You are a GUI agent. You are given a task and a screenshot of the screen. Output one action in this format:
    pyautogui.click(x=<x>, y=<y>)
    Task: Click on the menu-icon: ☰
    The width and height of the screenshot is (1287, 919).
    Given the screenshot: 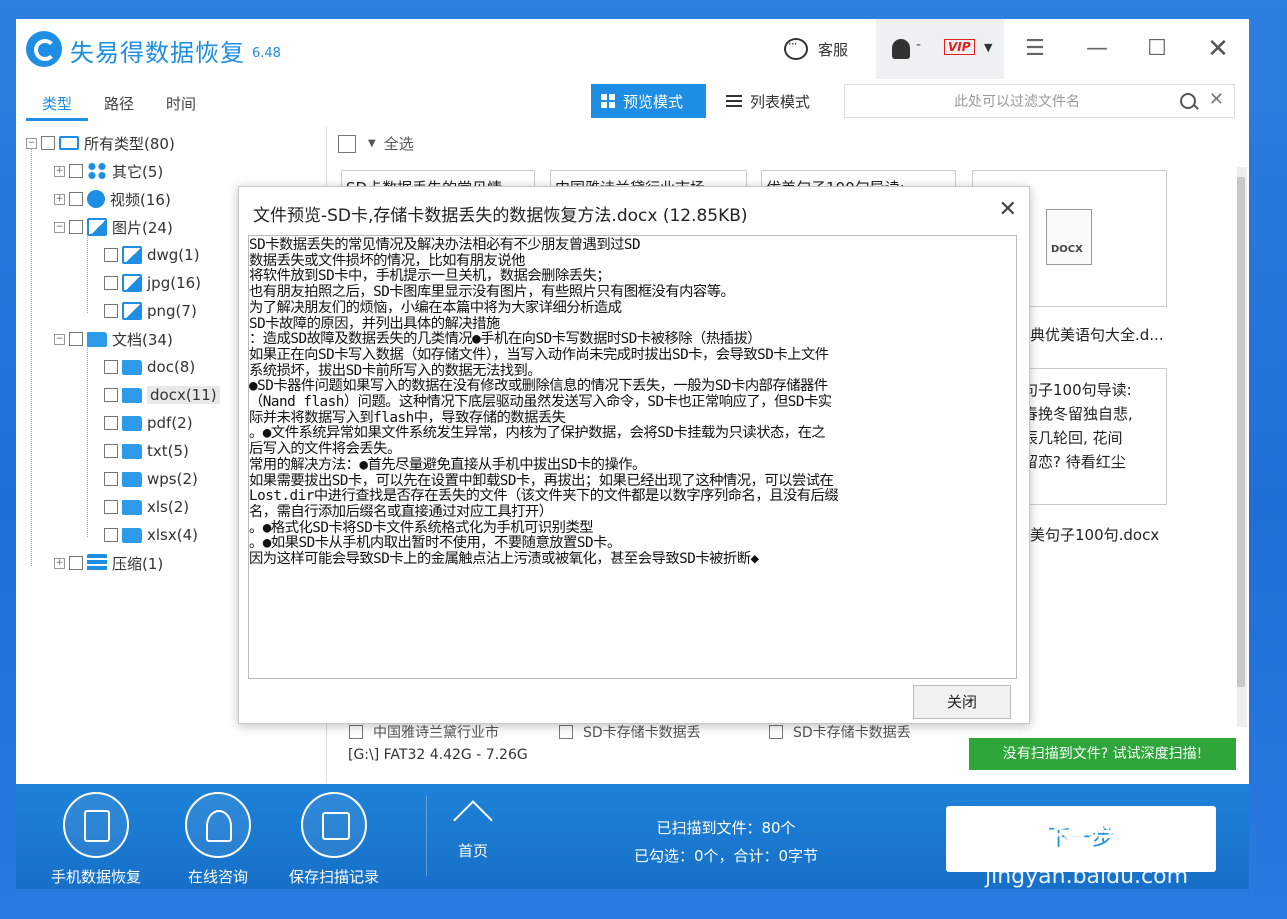 What is the action you would take?
    pyautogui.click(x=1035, y=49)
    